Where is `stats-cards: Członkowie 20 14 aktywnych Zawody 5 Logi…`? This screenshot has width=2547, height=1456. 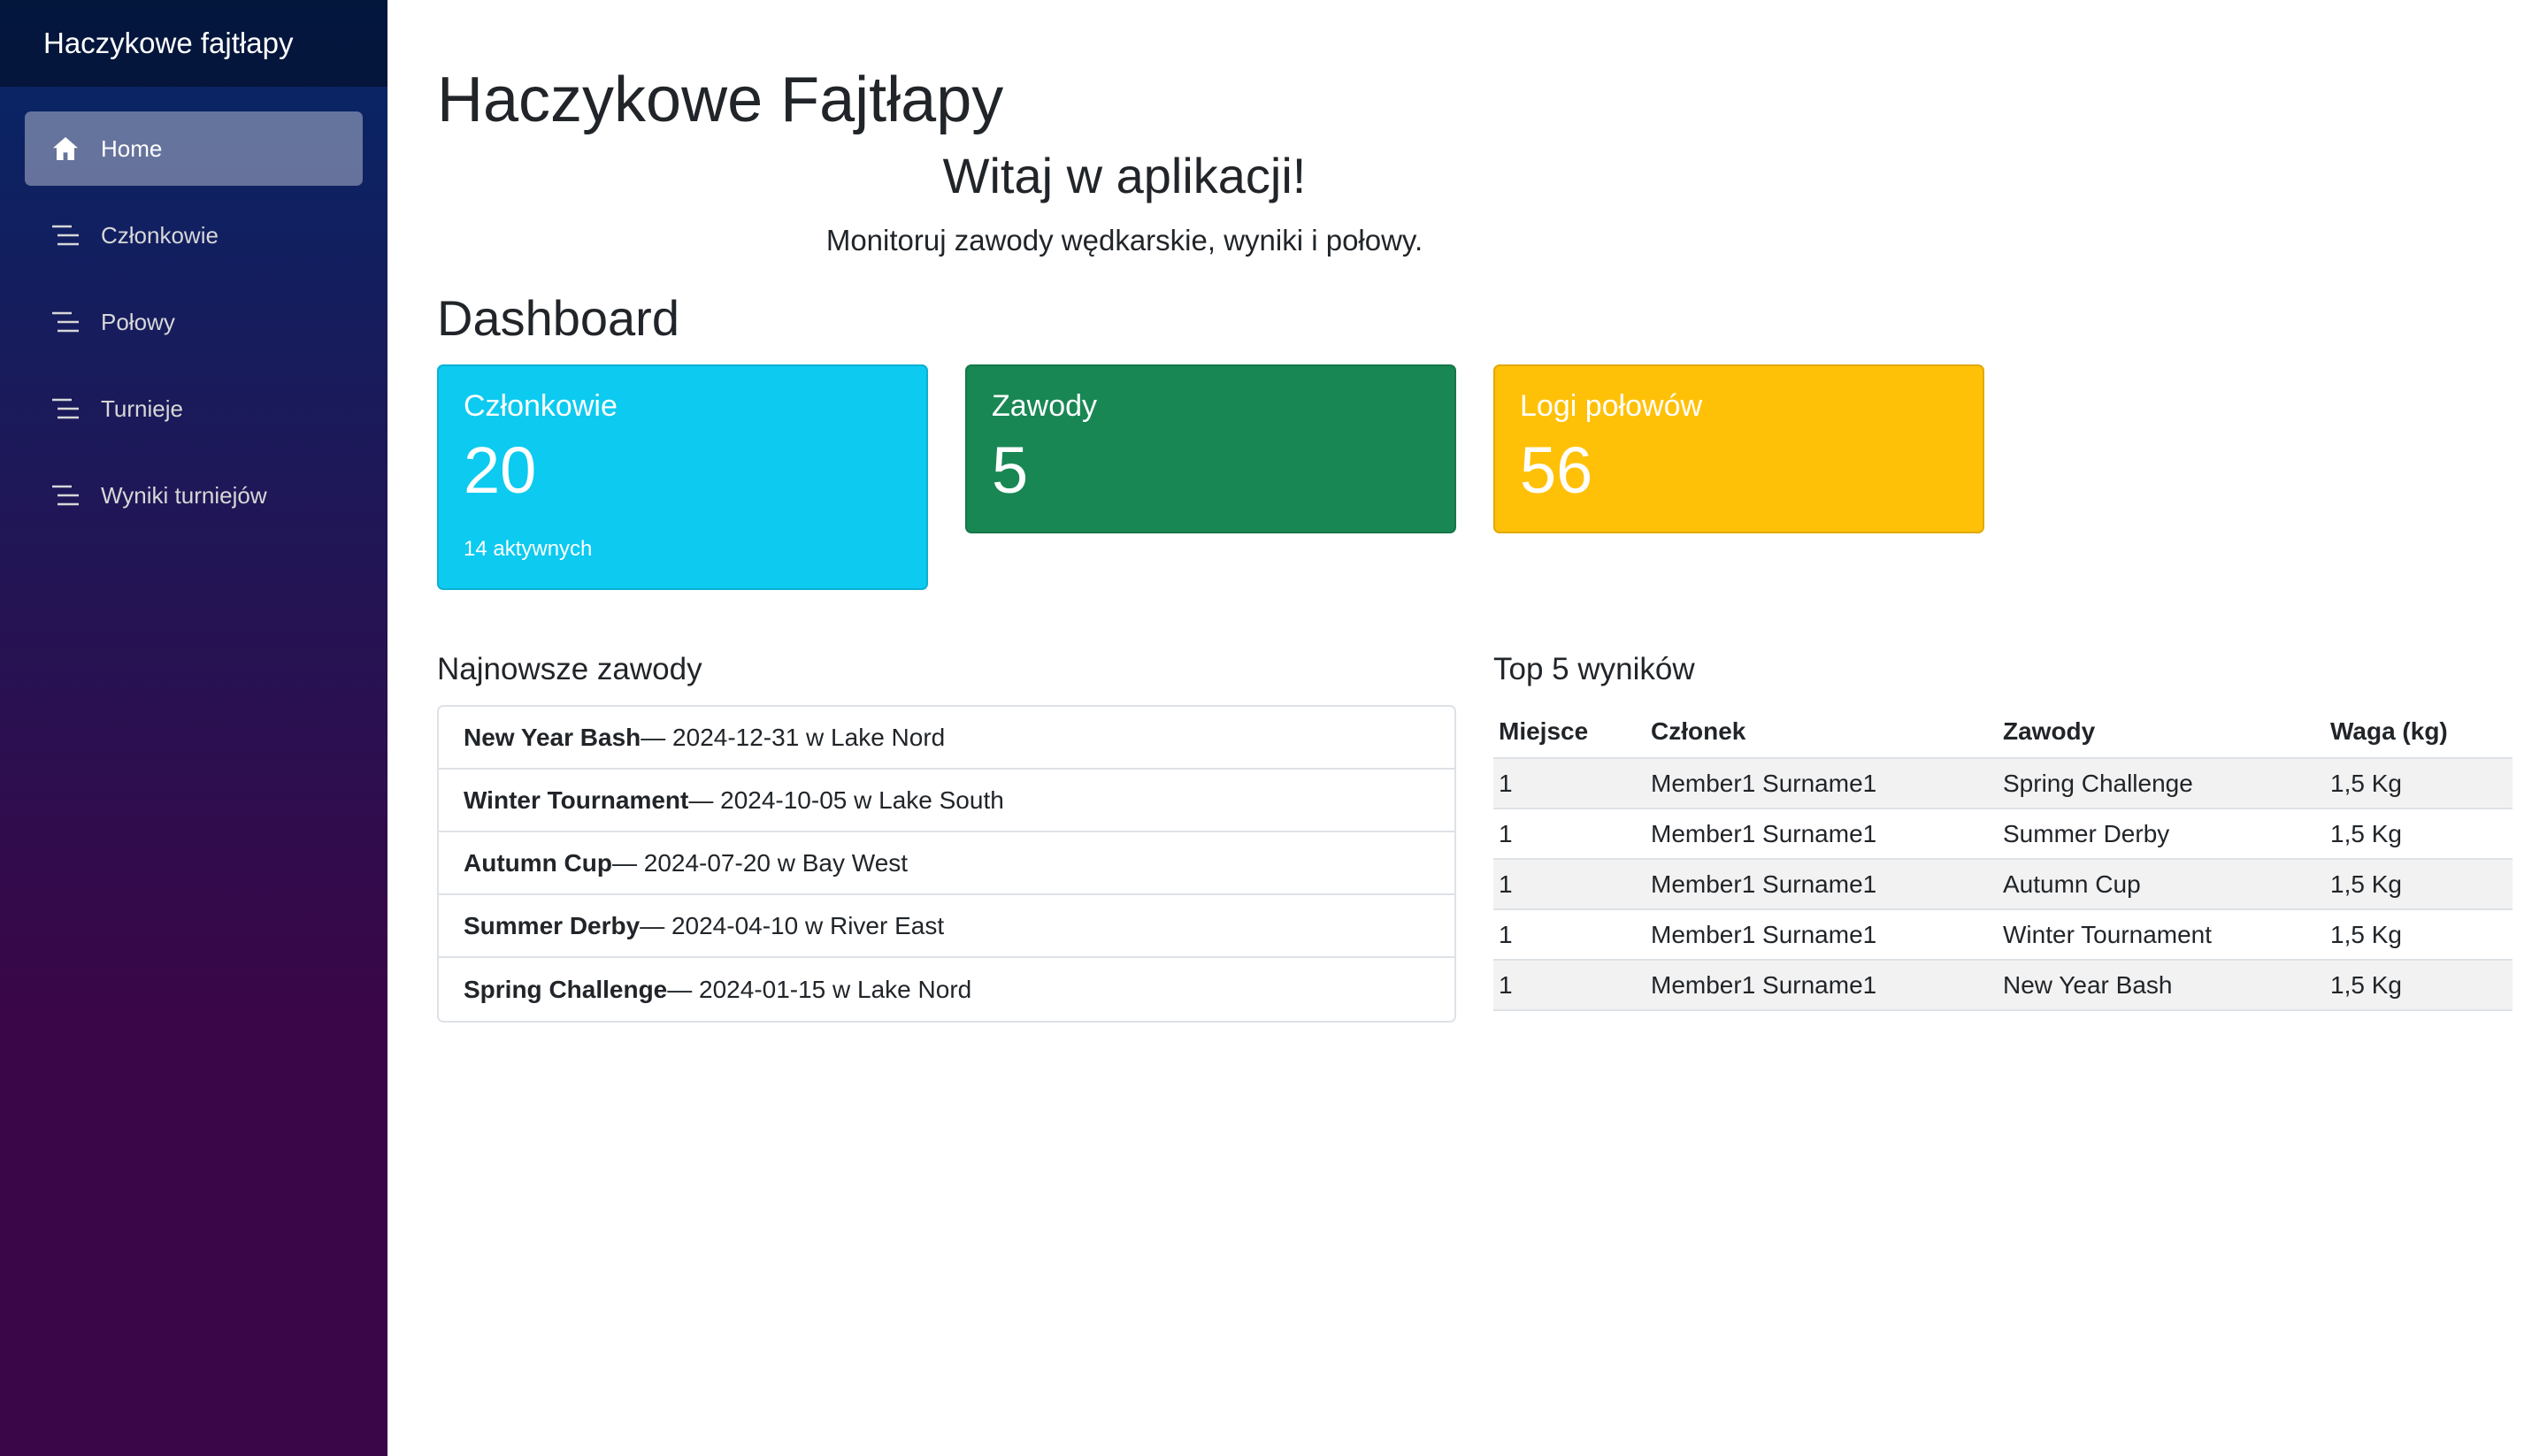
stats-cards: Członkowie 20 14 aktywnych Zawody 5 Logi… is located at coordinates (1492, 477).